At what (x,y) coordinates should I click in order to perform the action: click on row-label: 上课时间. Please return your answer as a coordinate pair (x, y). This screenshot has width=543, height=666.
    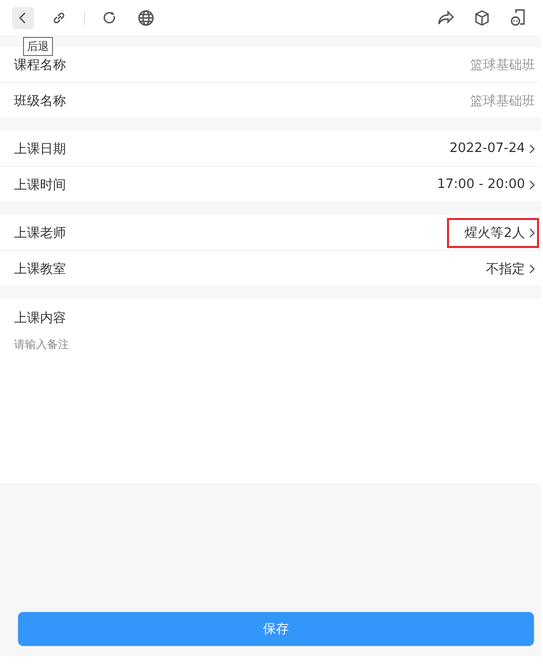
    Looking at the image, I should click on (40, 185).